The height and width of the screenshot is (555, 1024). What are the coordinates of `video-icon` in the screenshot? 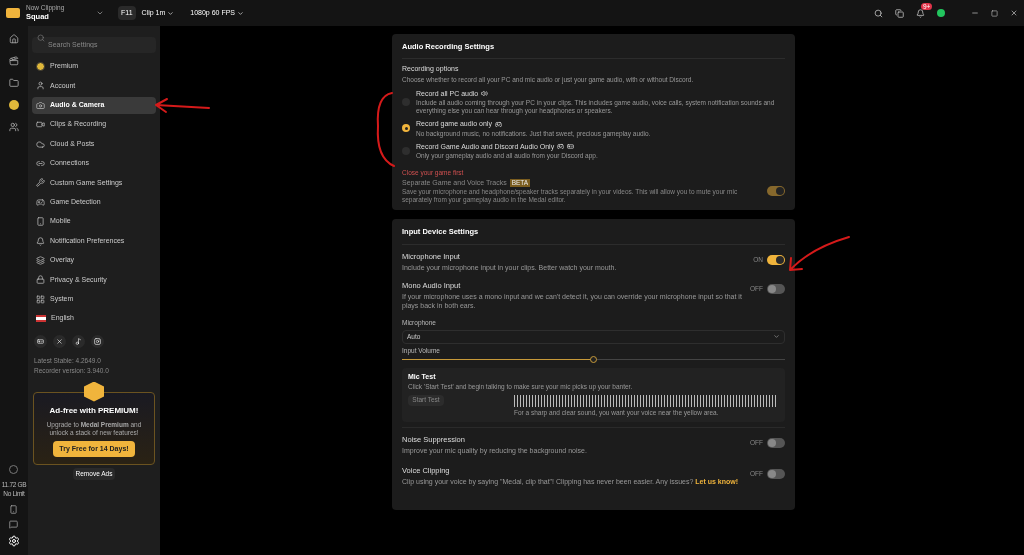 It's located at (40, 125).